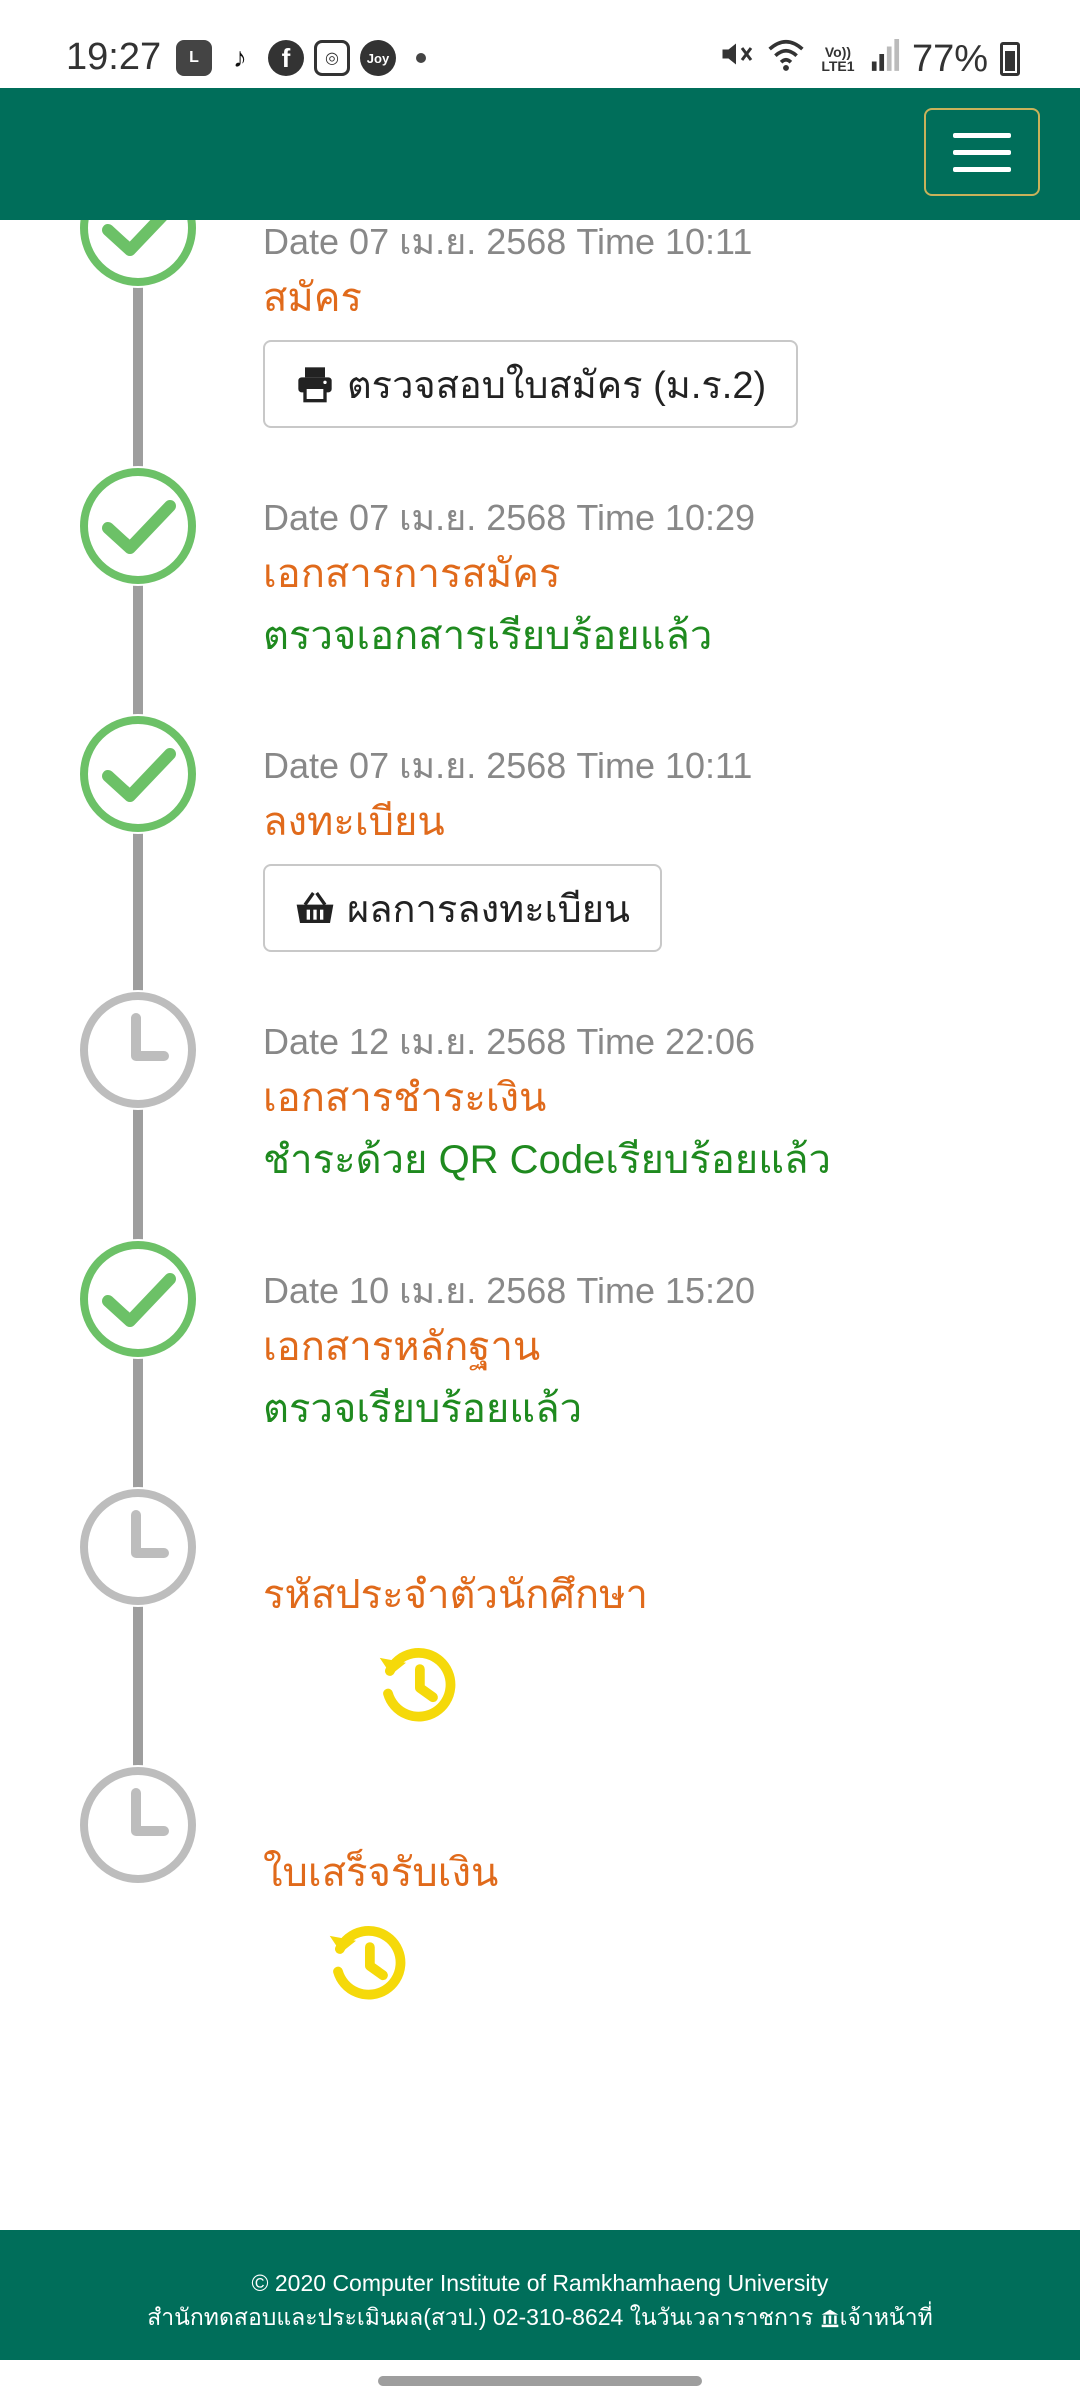 This screenshot has width=1080, height=2400. I want to click on gesture-navigation-bar, so click(540, 2381).